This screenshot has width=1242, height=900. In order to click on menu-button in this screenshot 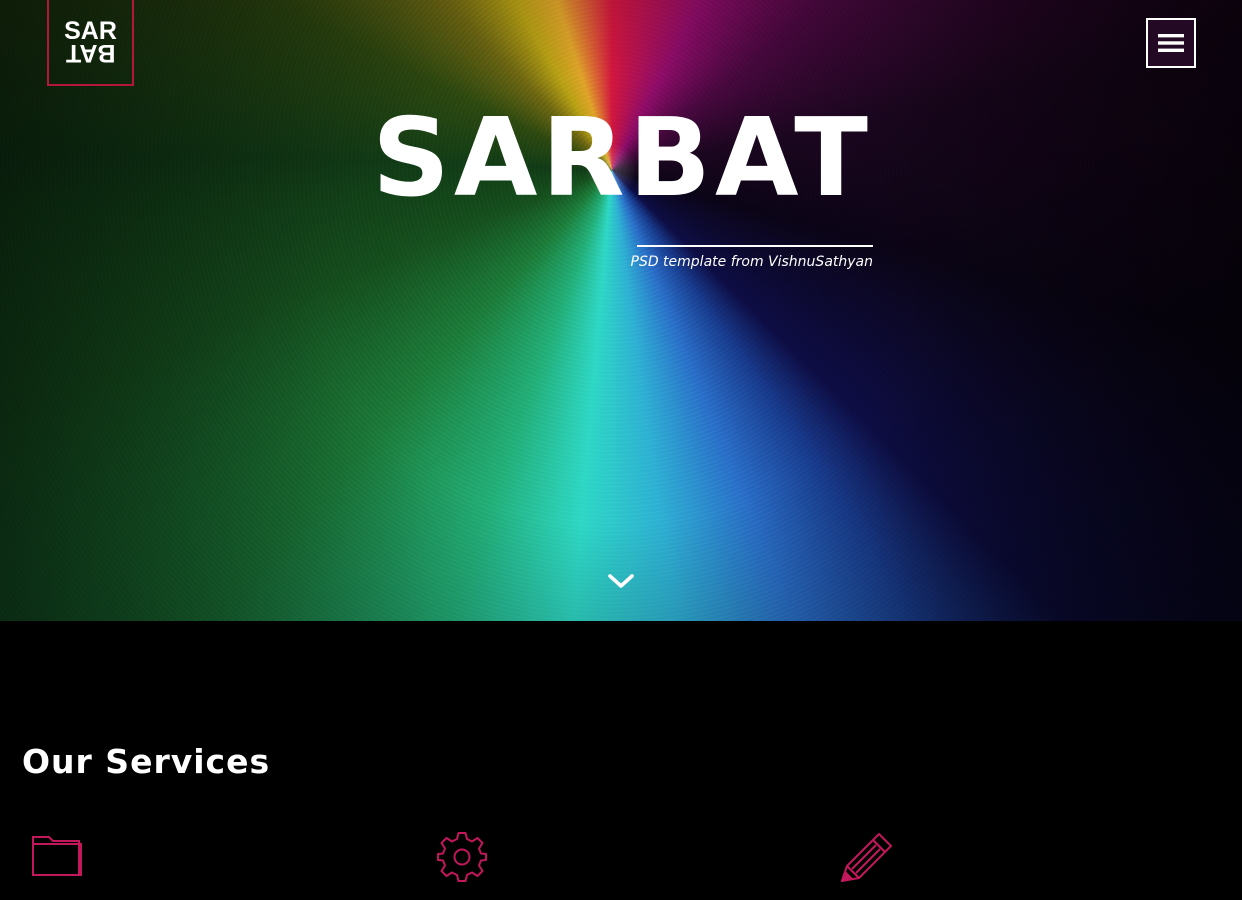, I will do `click(1171, 43)`.